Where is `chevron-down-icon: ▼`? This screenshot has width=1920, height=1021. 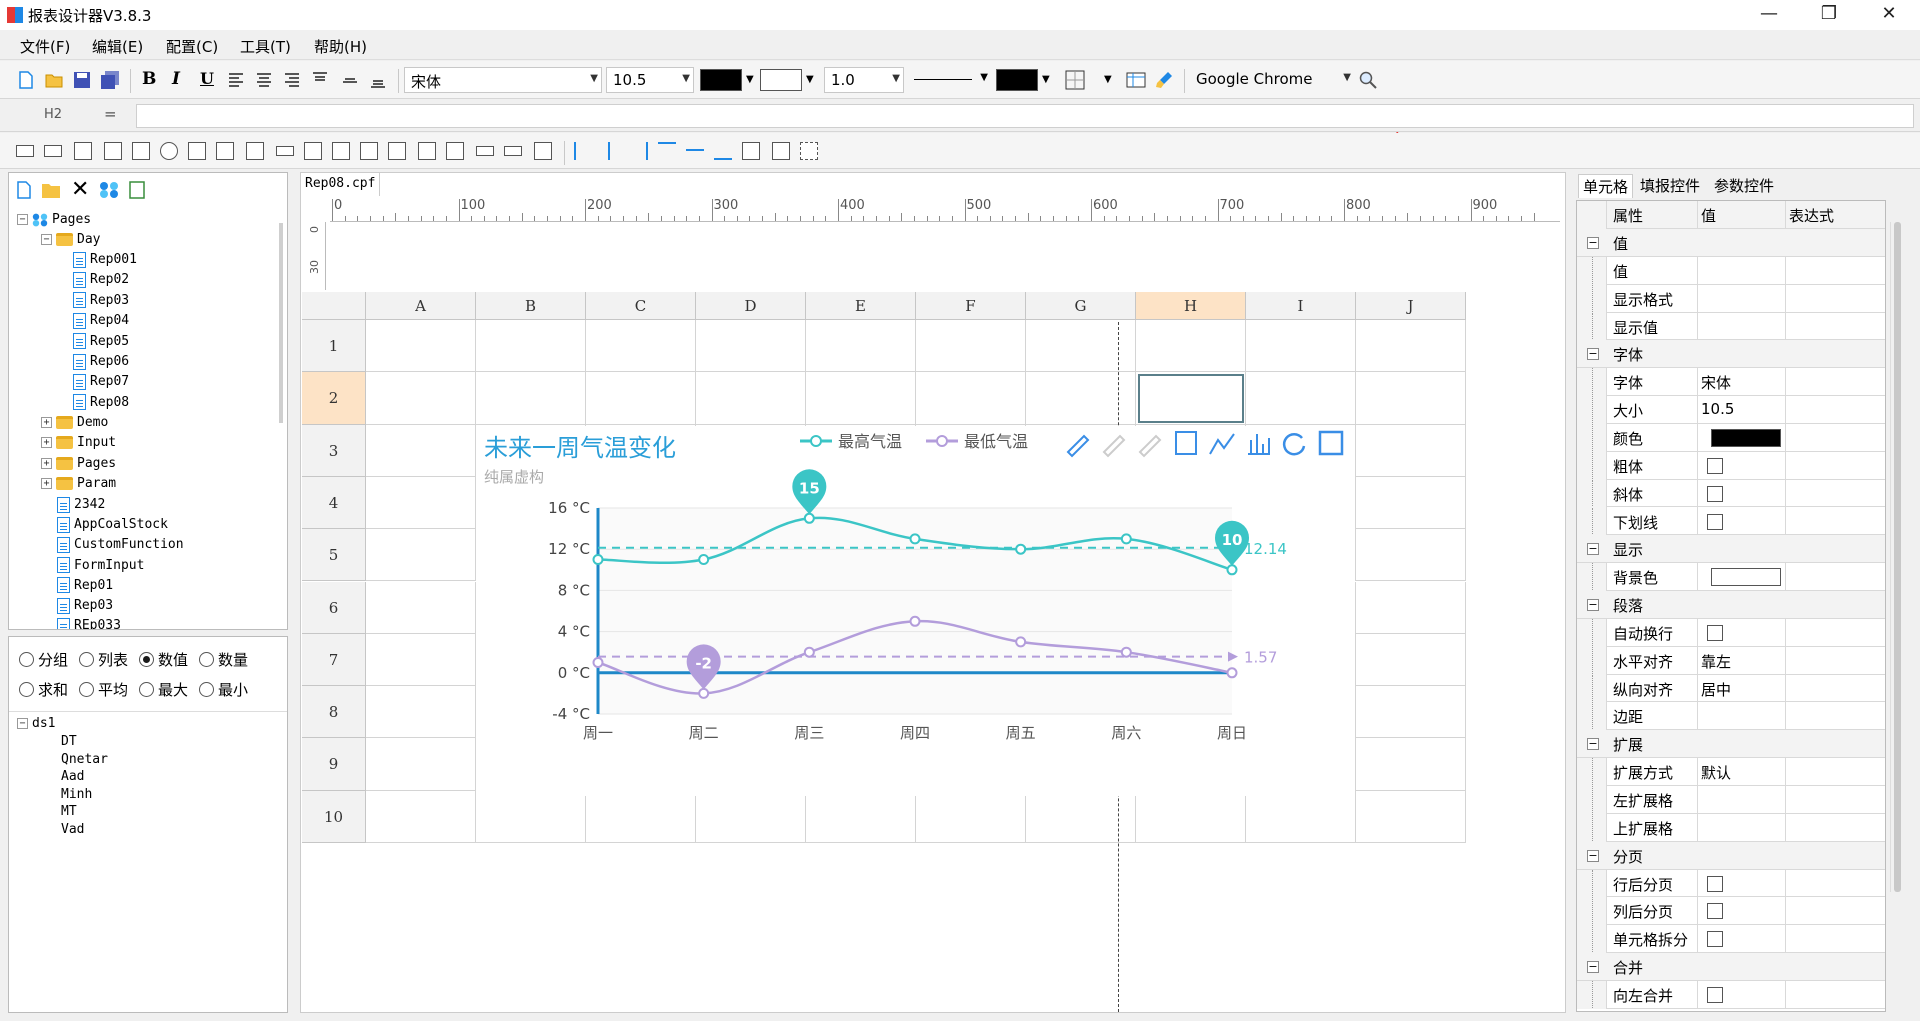
chevron-down-icon: ▼ is located at coordinates (1046, 79).